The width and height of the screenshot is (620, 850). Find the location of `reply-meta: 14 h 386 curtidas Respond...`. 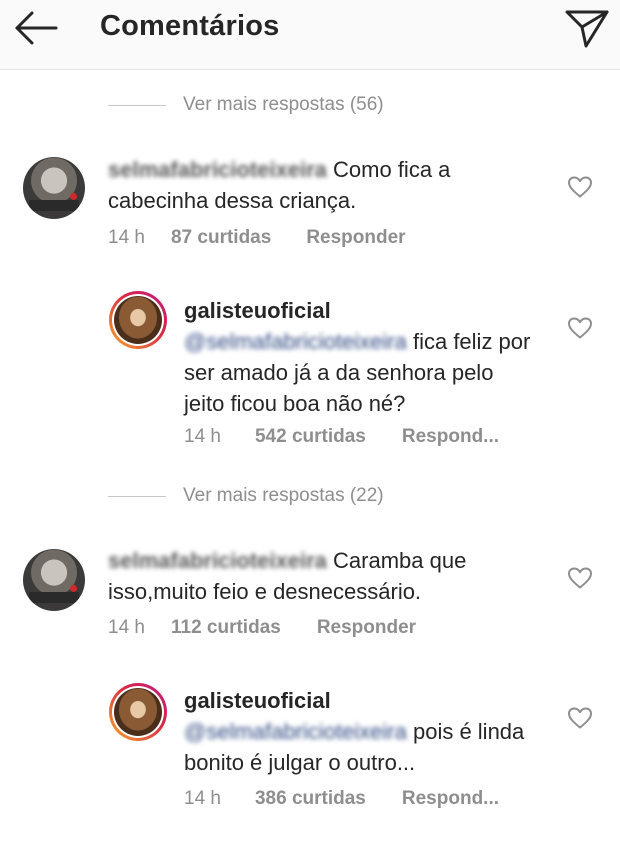

reply-meta: 14 h 386 curtidas Respond... is located at coordinates (341, 799).